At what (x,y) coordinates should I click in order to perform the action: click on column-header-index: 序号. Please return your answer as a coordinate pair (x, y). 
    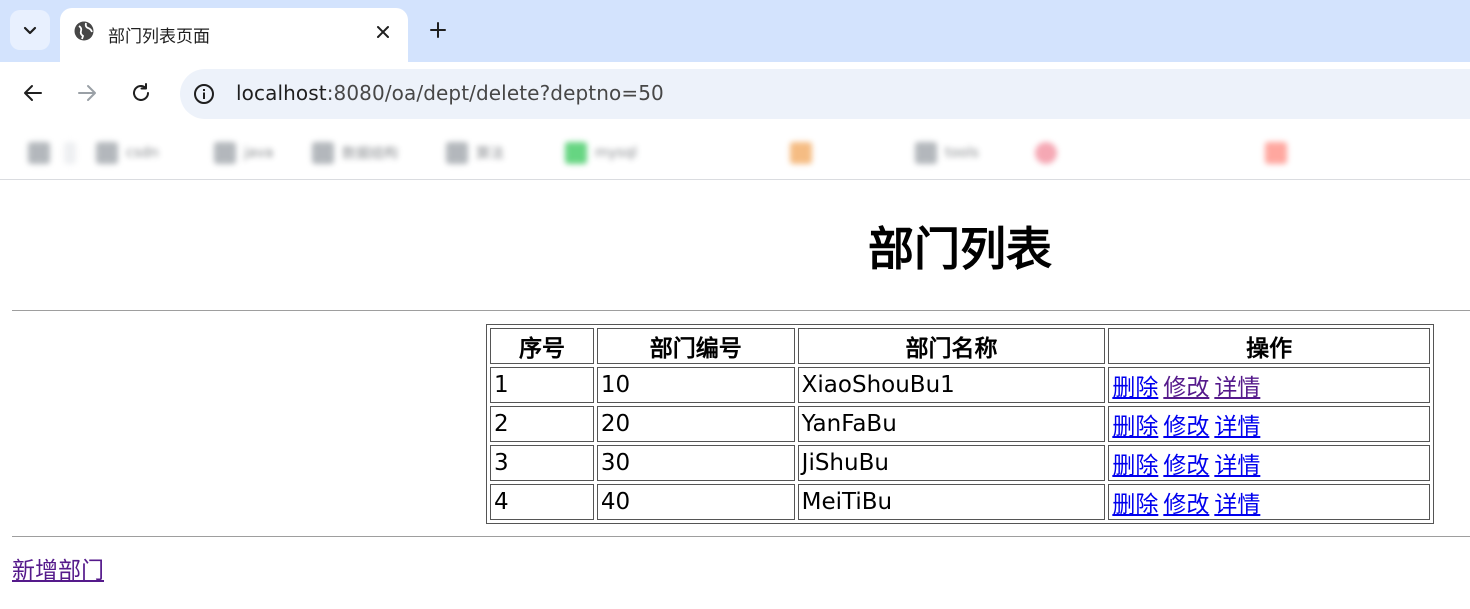
    Looking at the image, I should click on (542, 346).